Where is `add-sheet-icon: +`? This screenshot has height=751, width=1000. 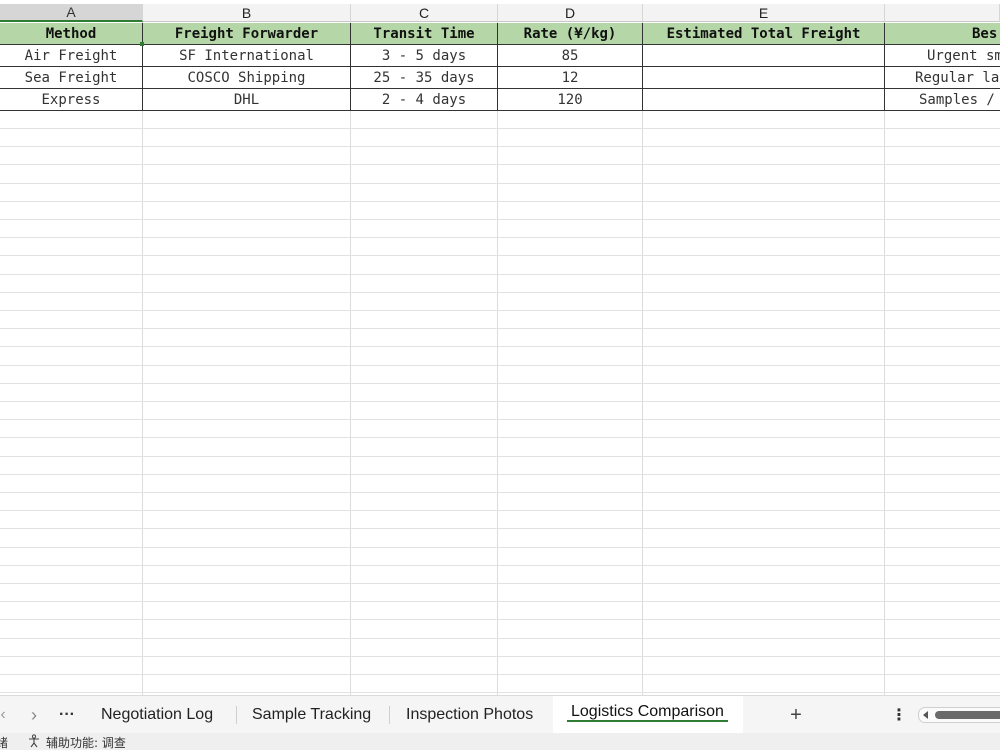
add-sheet-icon: + is located at coordinates (796, 715).